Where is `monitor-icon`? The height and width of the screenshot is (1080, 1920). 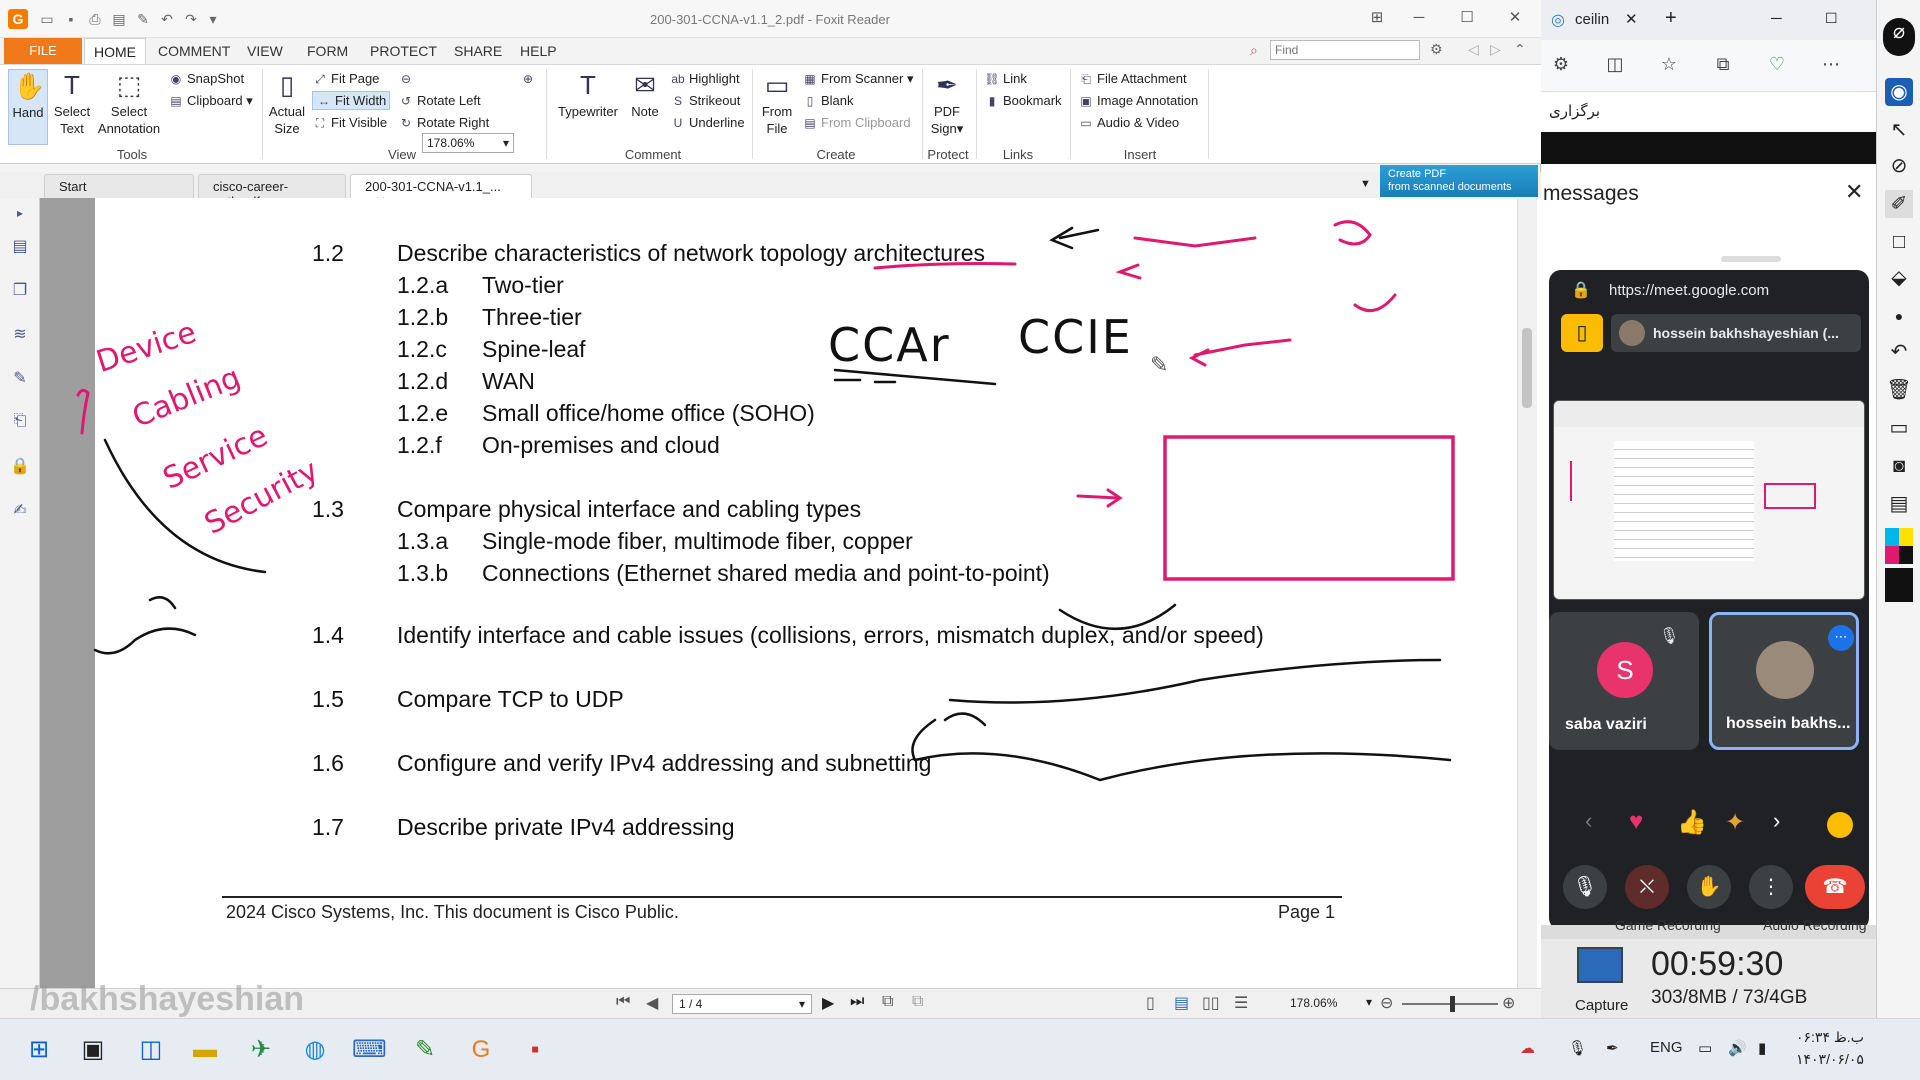
monitor-icon is located at coordinates (1600, 965).